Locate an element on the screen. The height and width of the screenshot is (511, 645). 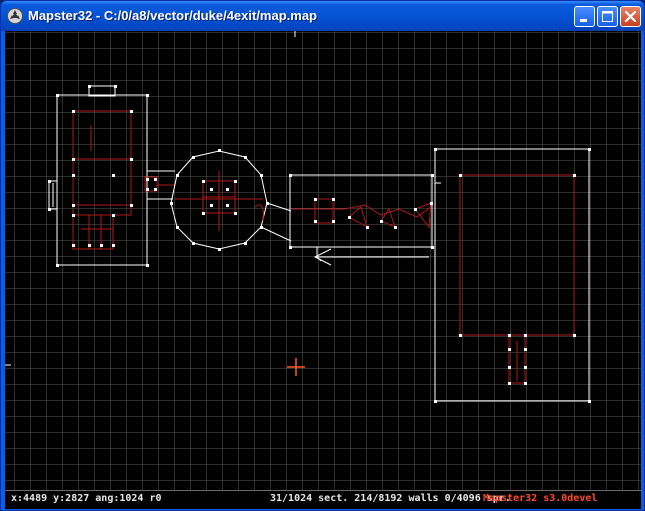
status-version: Mapster32 s3.0devel is located at coordinates (540, 498).